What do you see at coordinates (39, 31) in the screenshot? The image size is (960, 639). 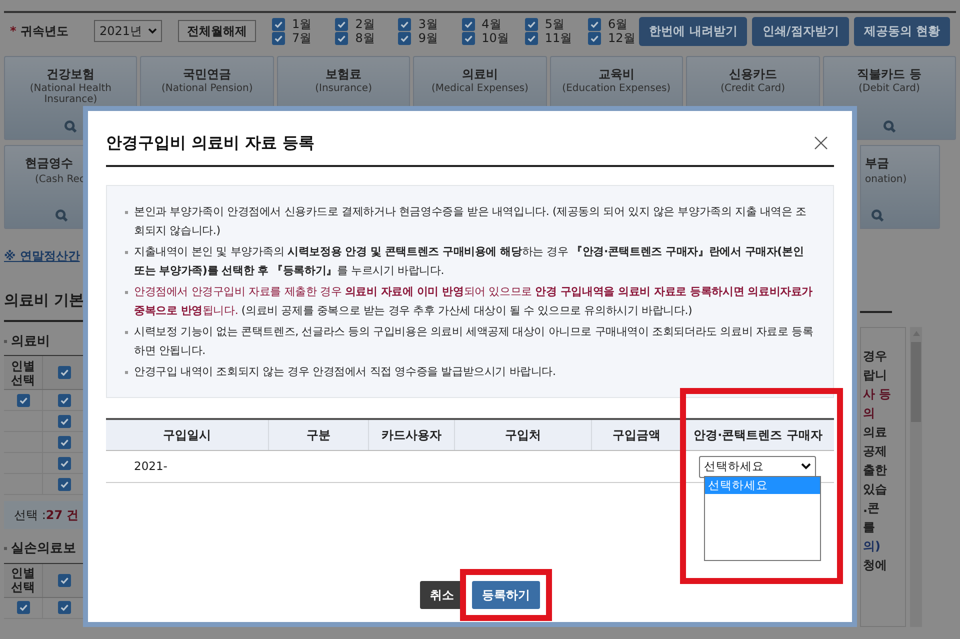 I see `year-label: * 귀속년도` at bounding box center [39, 31].